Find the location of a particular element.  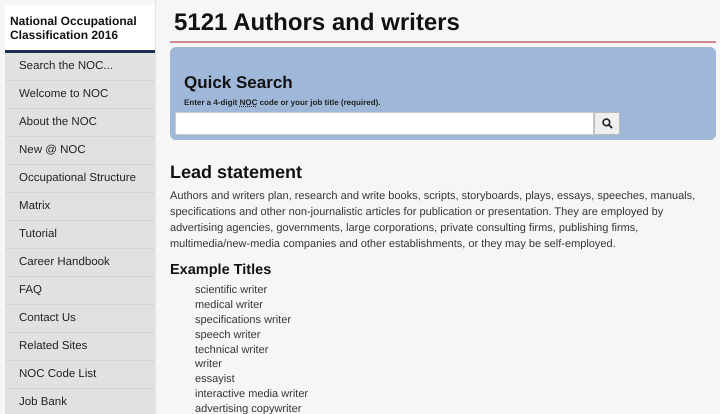

search-field is located at coordinates (384, 124).